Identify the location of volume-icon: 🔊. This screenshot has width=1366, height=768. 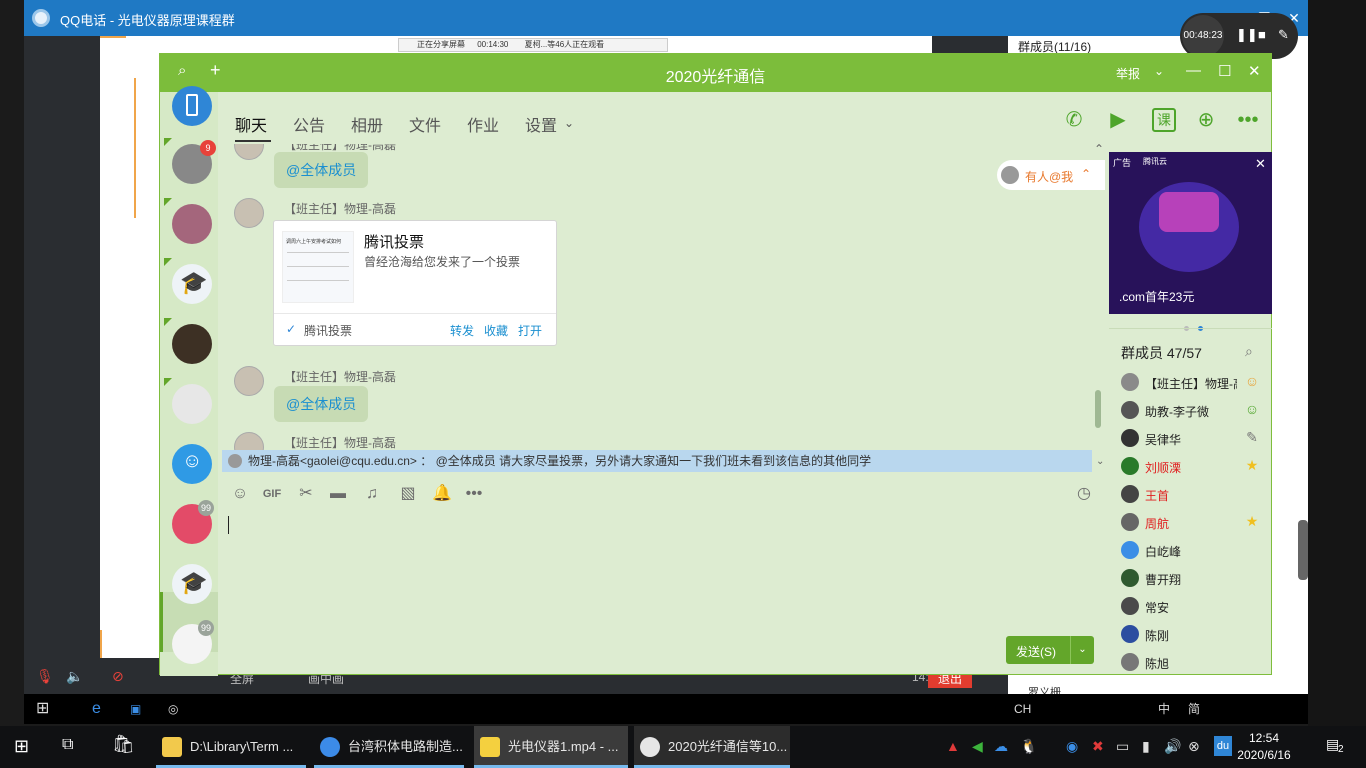
(1172, 746).